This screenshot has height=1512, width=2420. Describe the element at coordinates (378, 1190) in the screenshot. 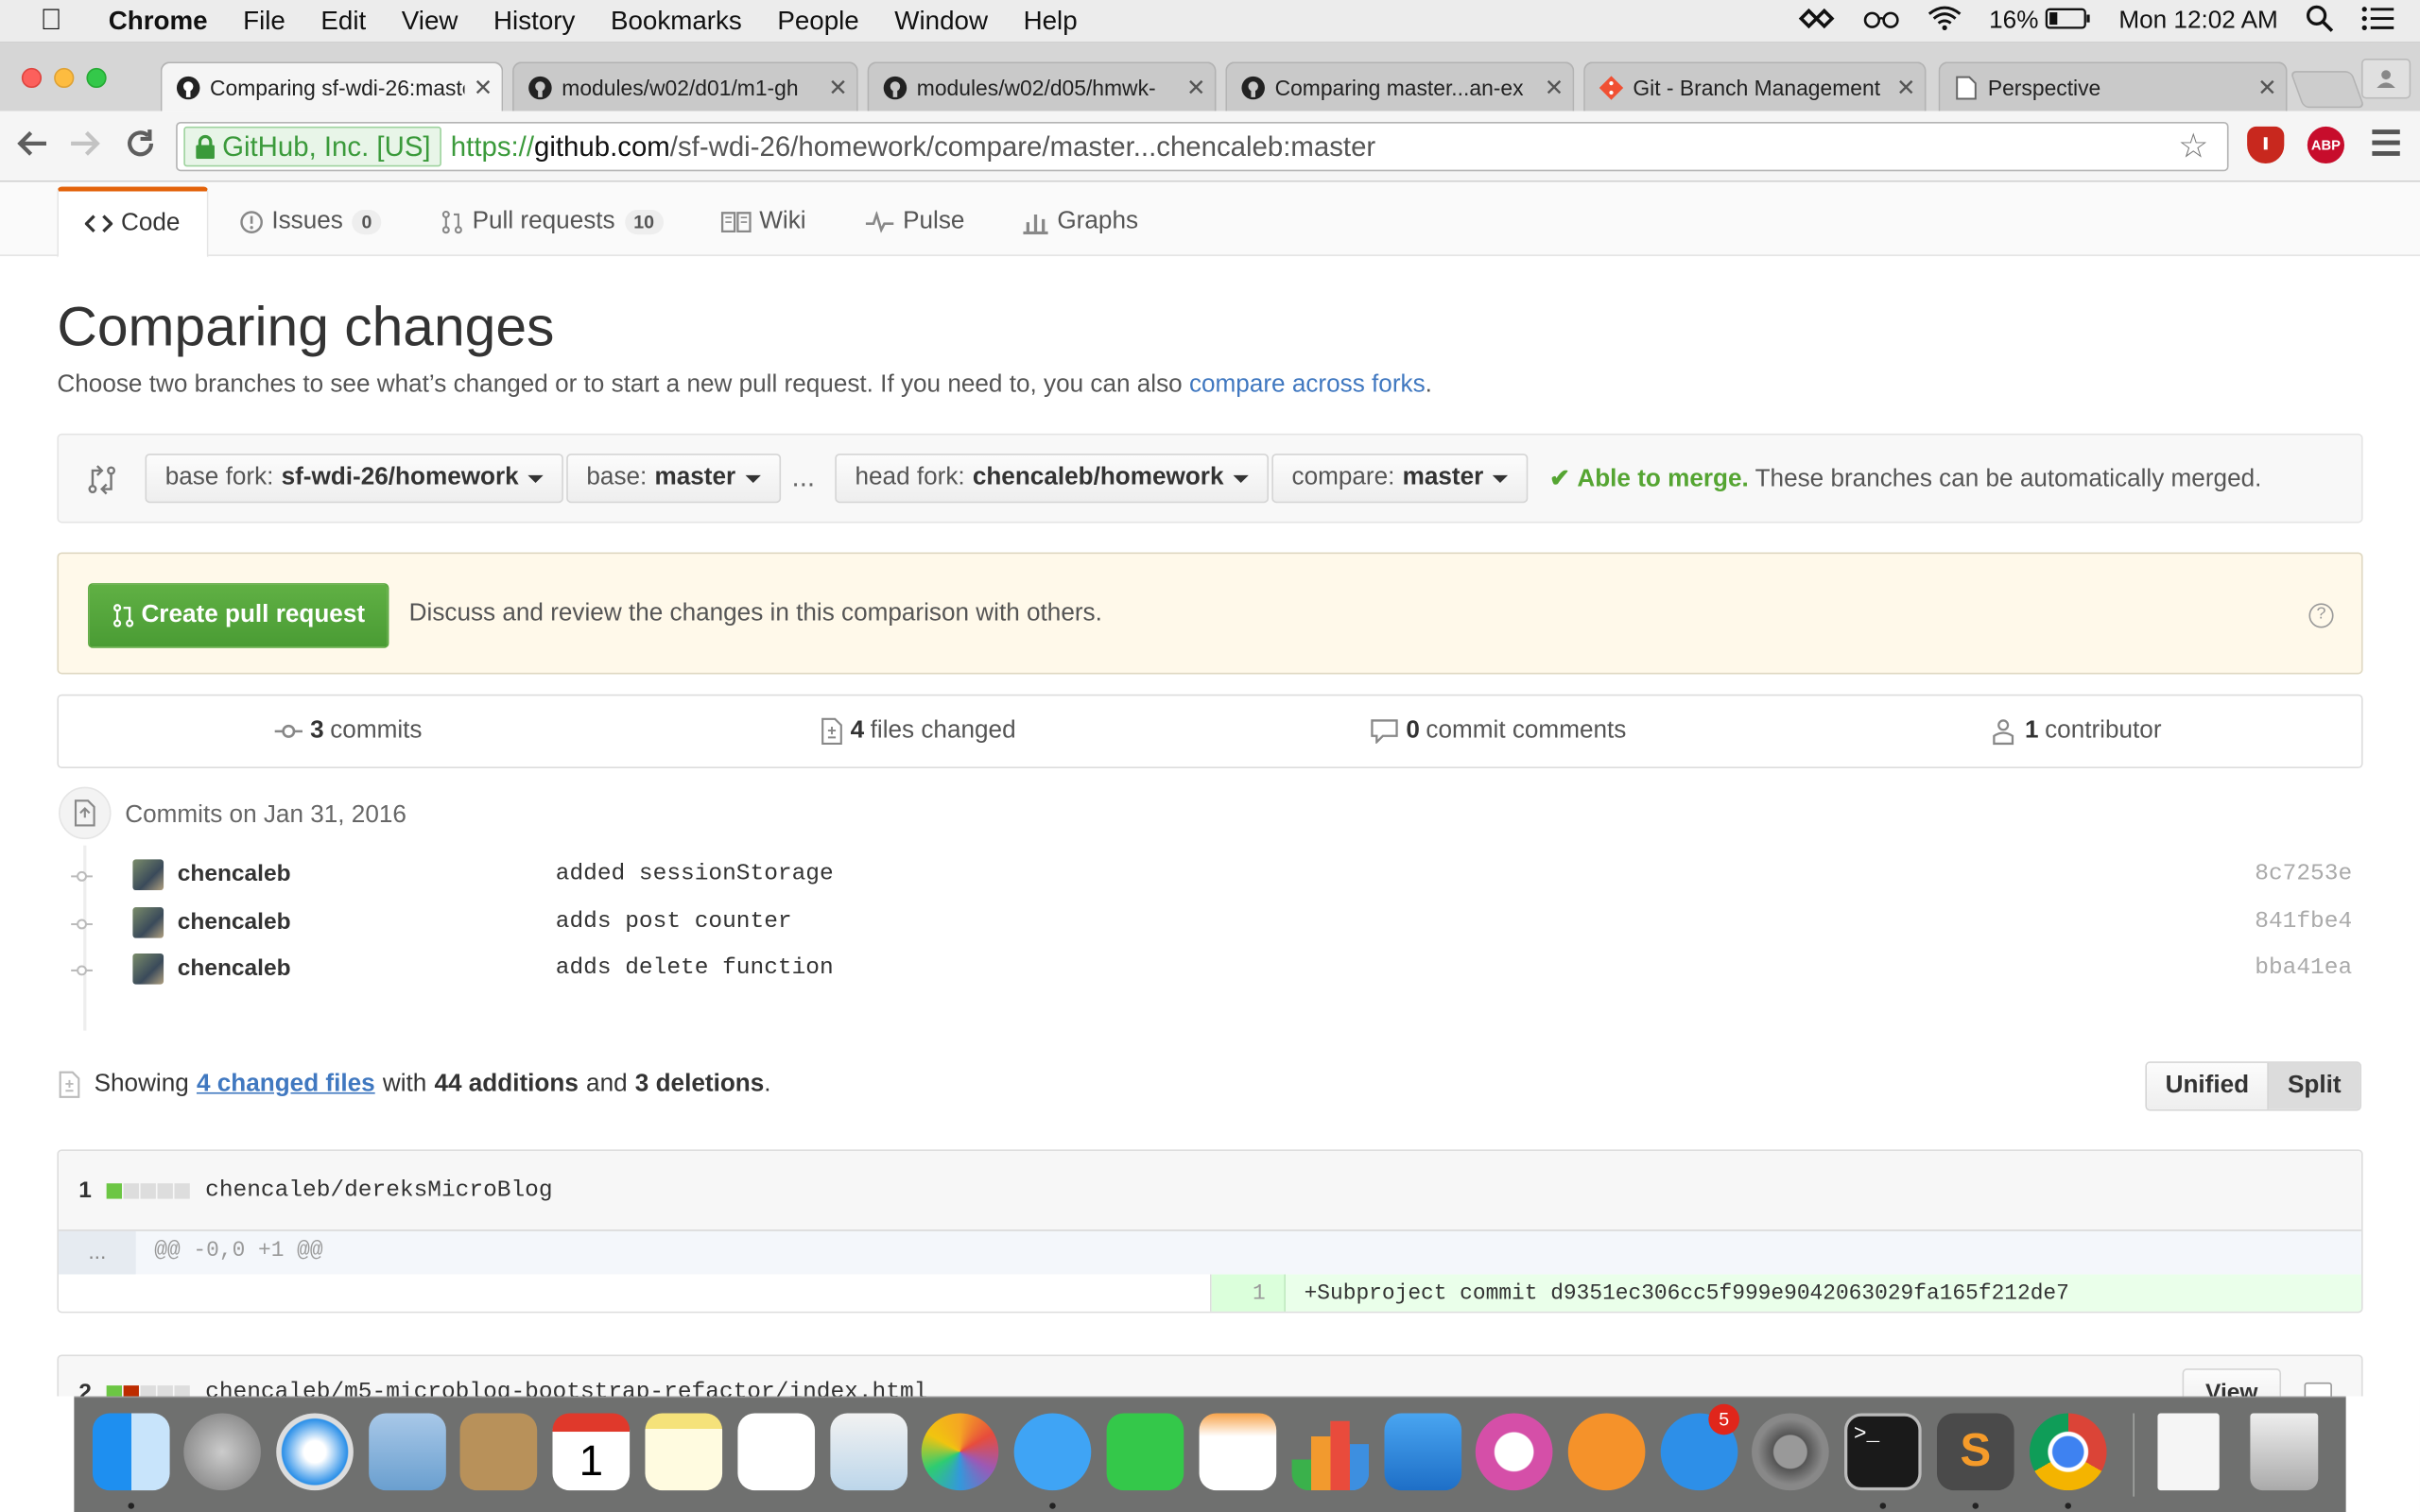

I see `file-path: chencaleb/dereksMicroBlog` at that location.